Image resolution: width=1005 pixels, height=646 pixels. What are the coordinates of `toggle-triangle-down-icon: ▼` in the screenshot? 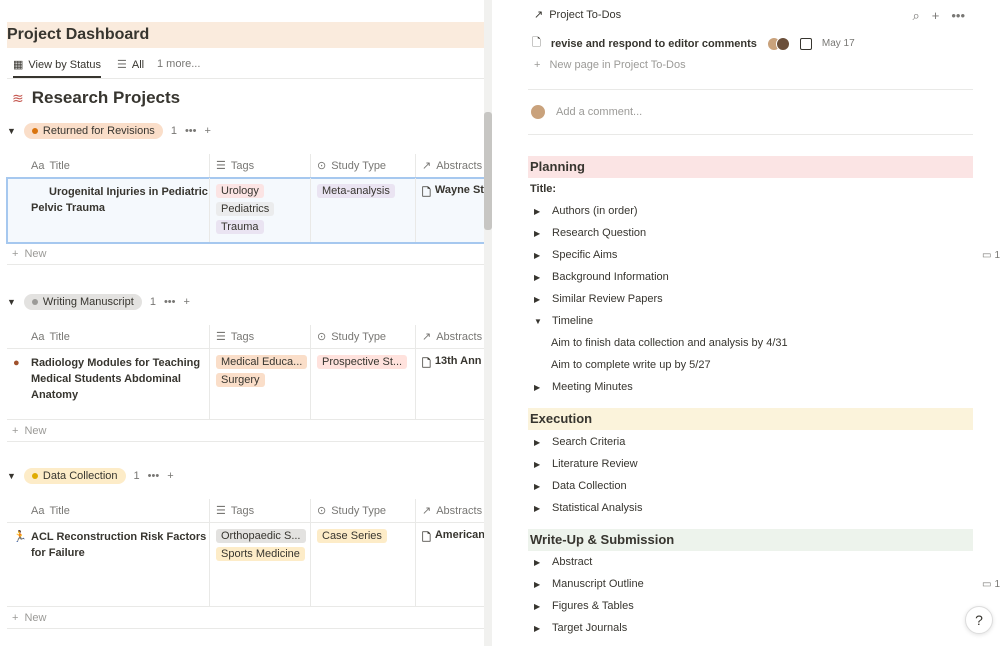 It's located at (539, 321).